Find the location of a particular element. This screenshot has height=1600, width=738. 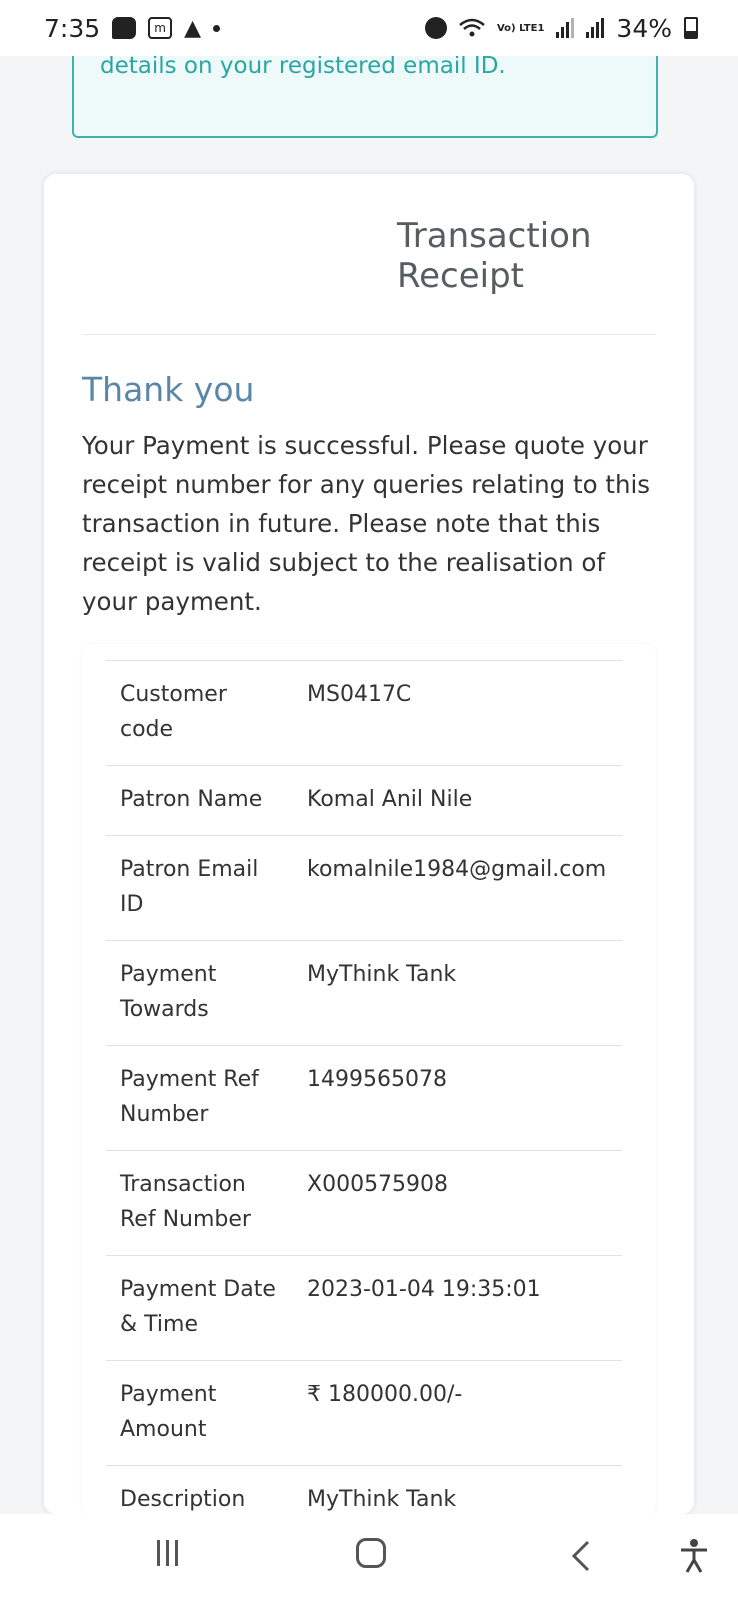

row-label: Payment Amount is located at coordinates (199, 1413).